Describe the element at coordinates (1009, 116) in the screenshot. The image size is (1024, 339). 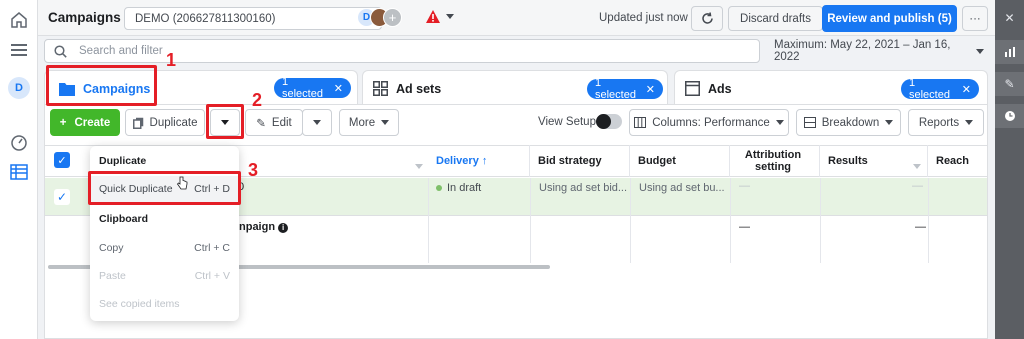
I see `history-clock-icon` at that location.